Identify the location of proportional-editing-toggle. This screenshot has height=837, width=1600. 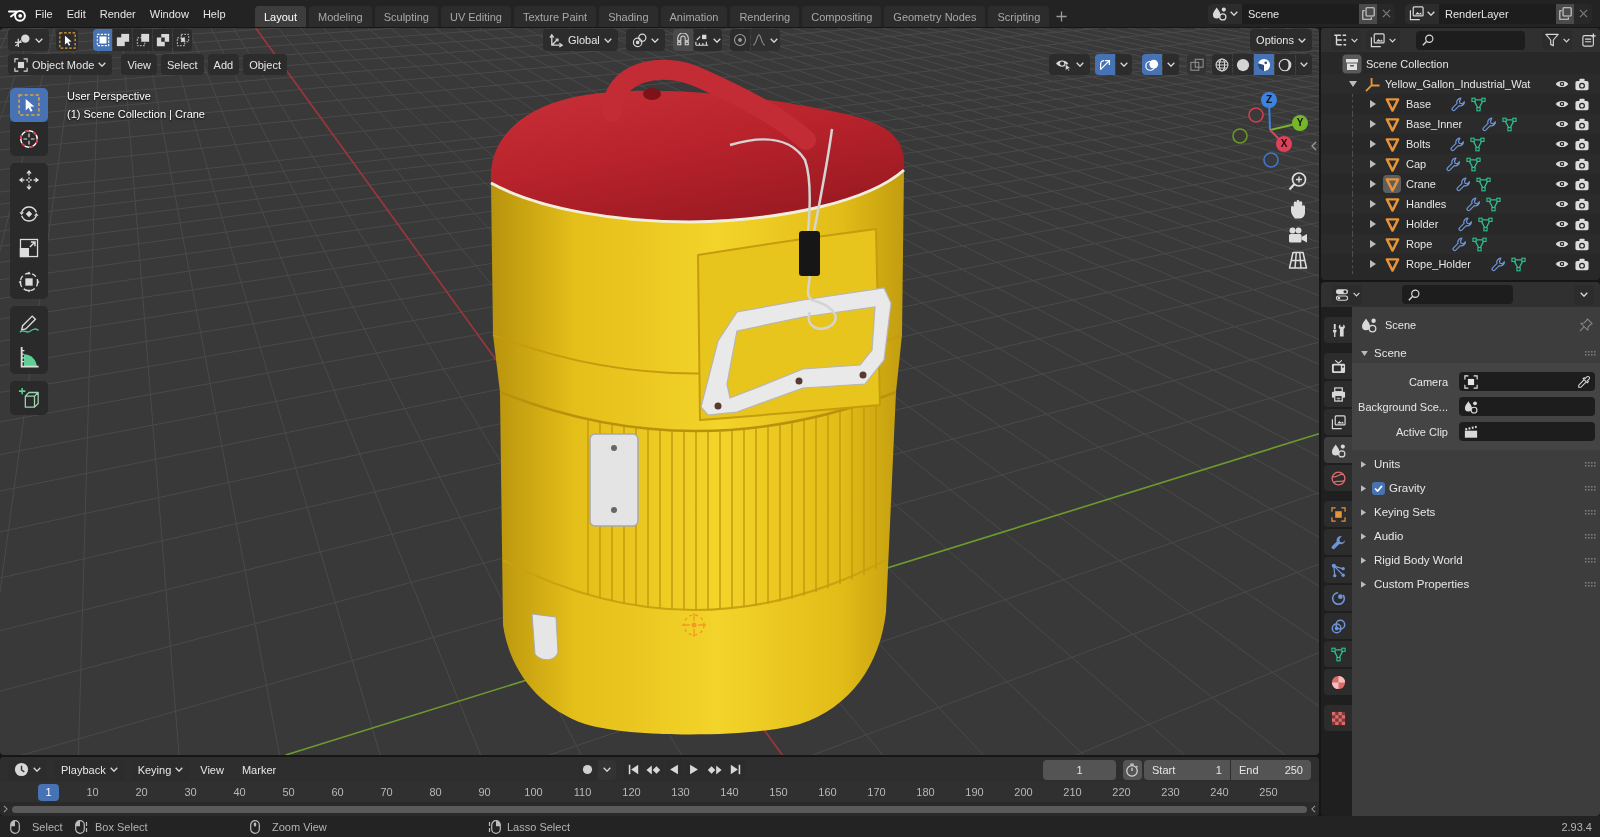
(739, 40).